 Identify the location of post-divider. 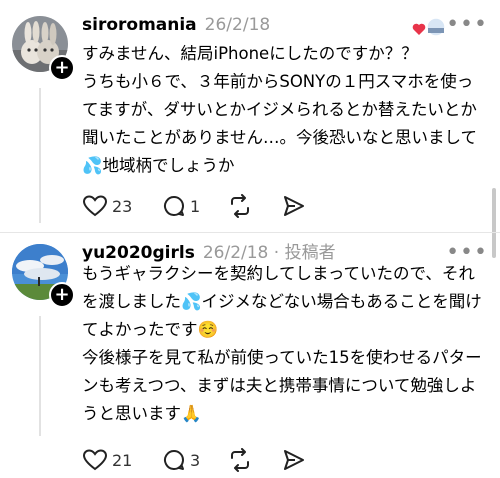
(250, 232).